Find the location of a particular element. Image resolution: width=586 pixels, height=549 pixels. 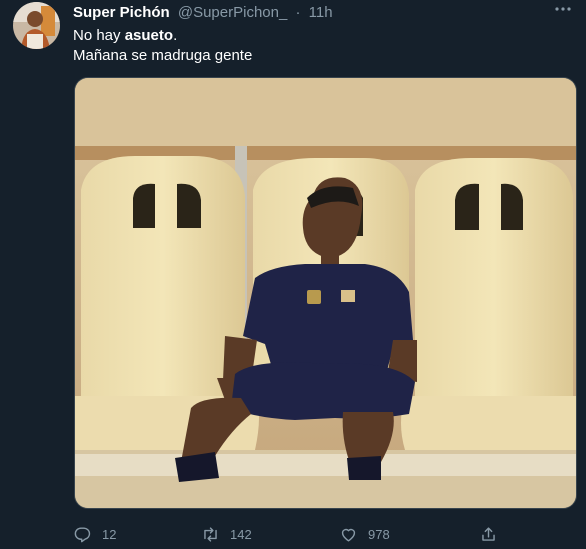

retweet-icon is located at coordinates (210, 534).